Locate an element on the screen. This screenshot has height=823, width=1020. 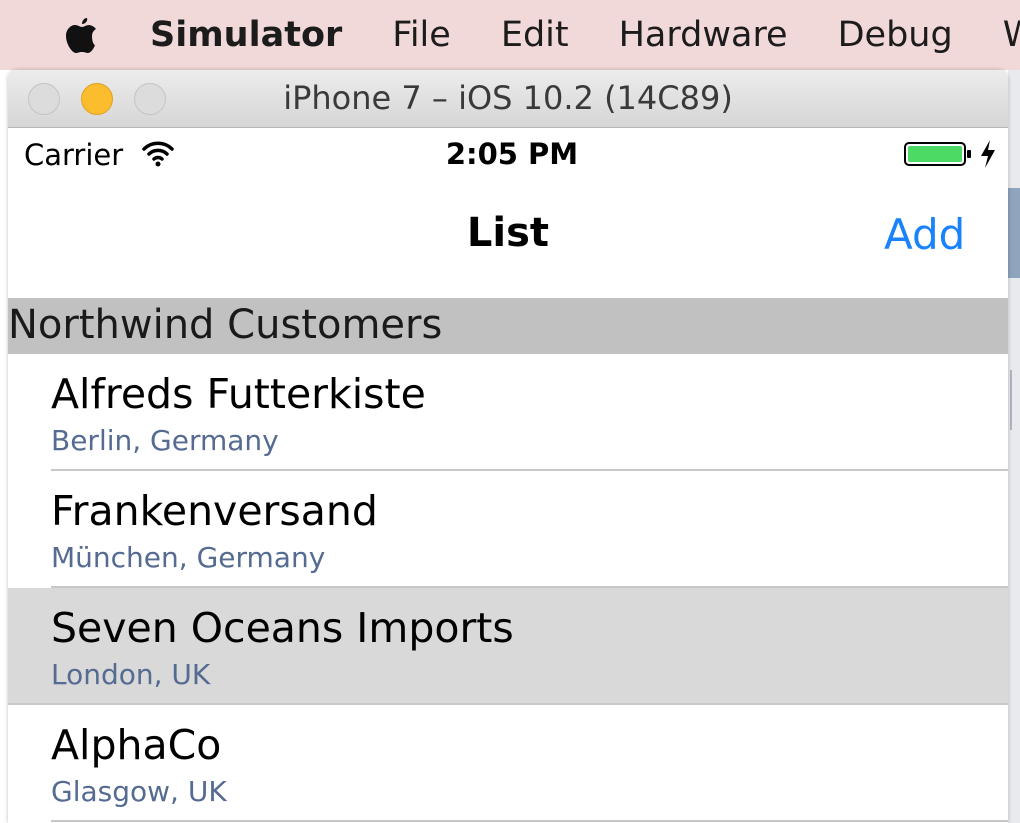
status-time: 2:05 PM is located at coordinates (512, 154).